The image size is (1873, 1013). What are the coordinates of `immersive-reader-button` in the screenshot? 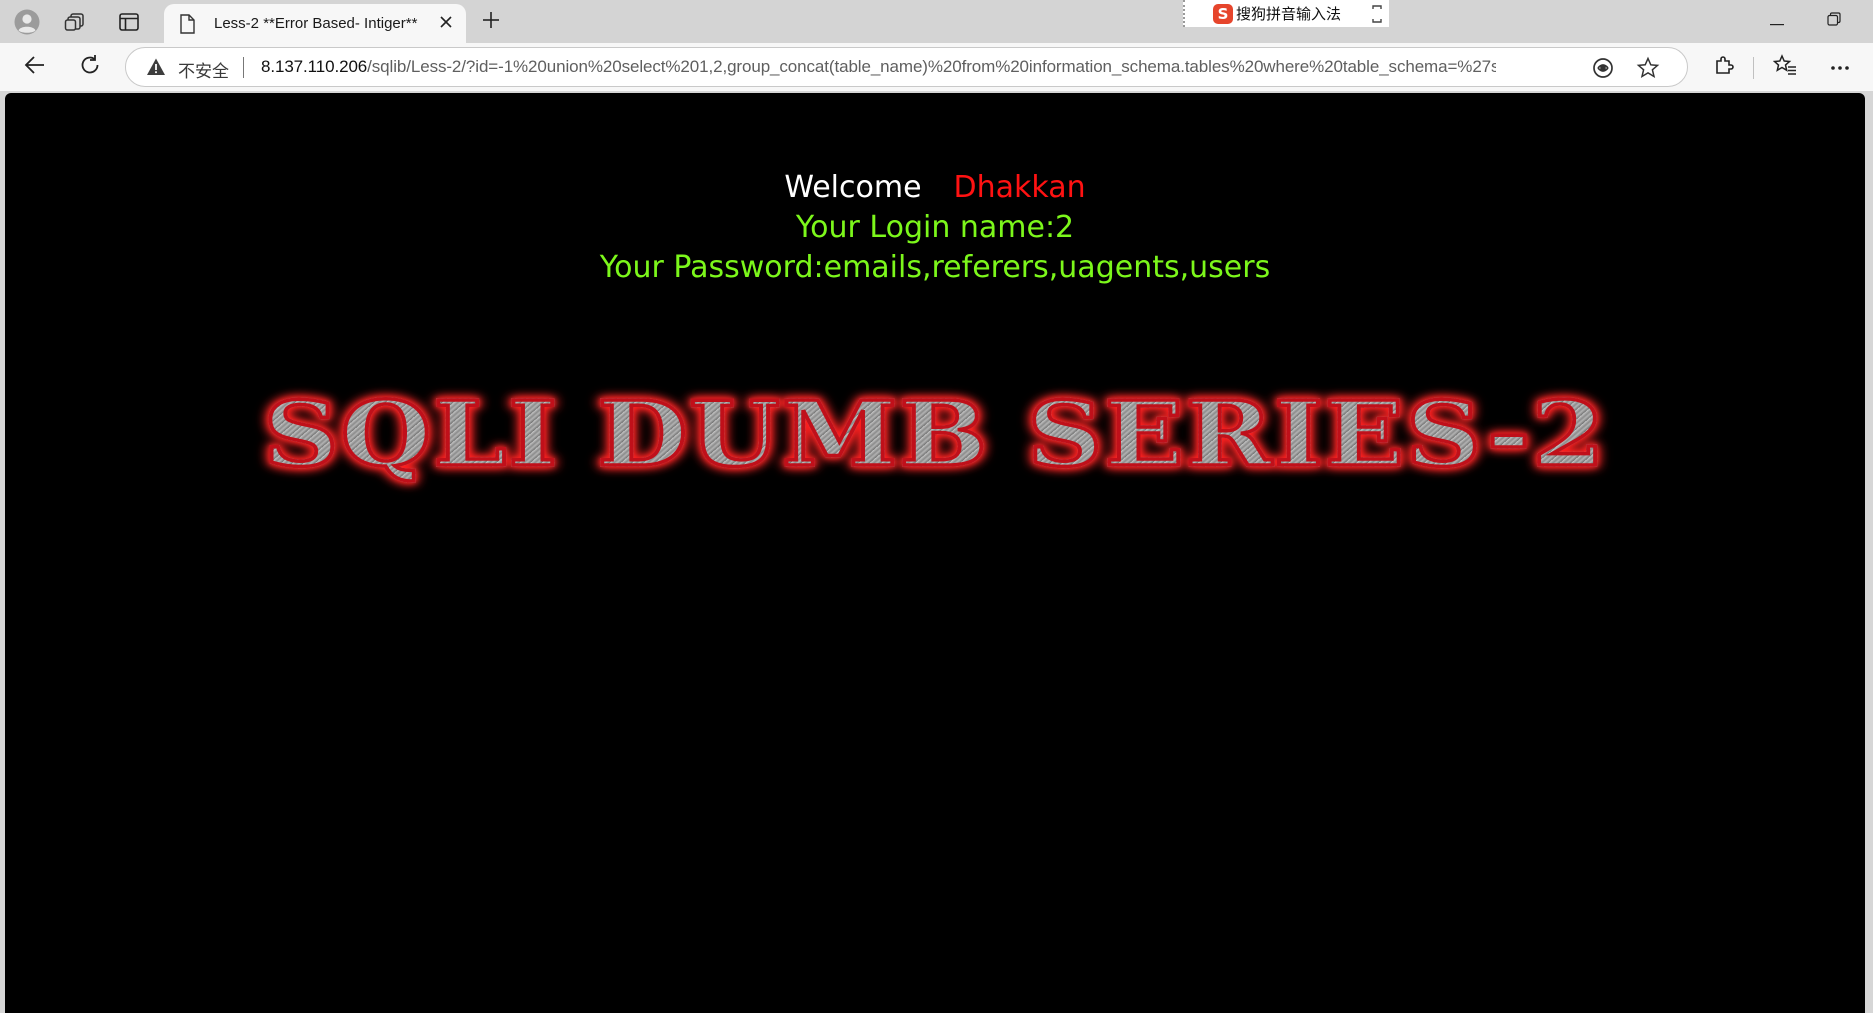 It's located at (1603, 70).